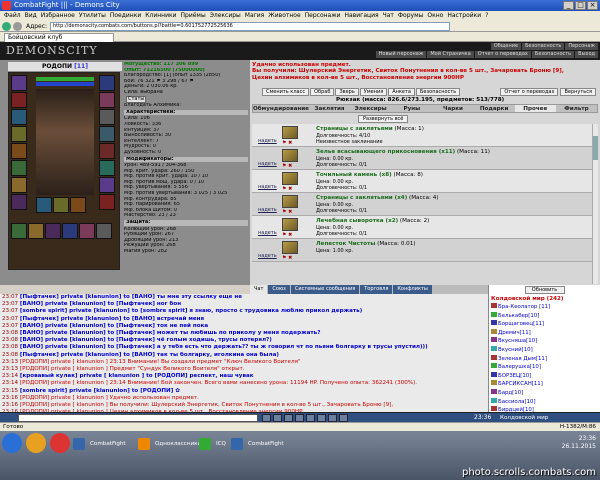  What do you see at coordinates (17, 26) in the screenshot?
I see `forward-icon` at bounding box center [17, 26].